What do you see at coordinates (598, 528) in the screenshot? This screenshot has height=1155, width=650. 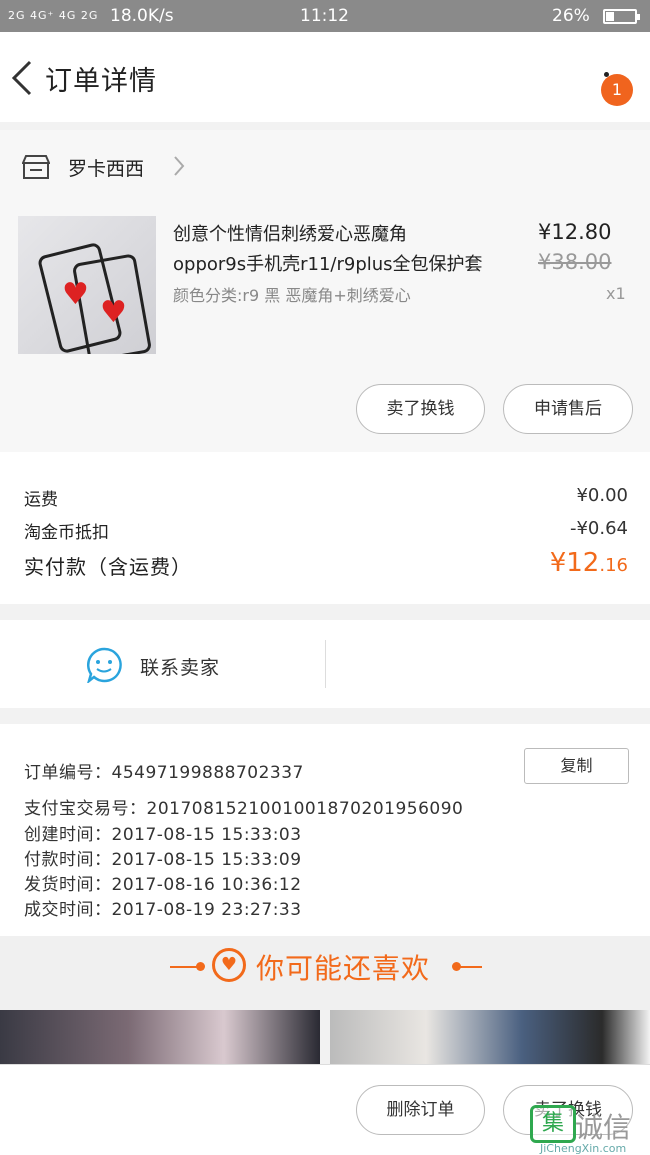 I see `coin-deduction-value: -¥0.64` at bounding box center [598, 528].